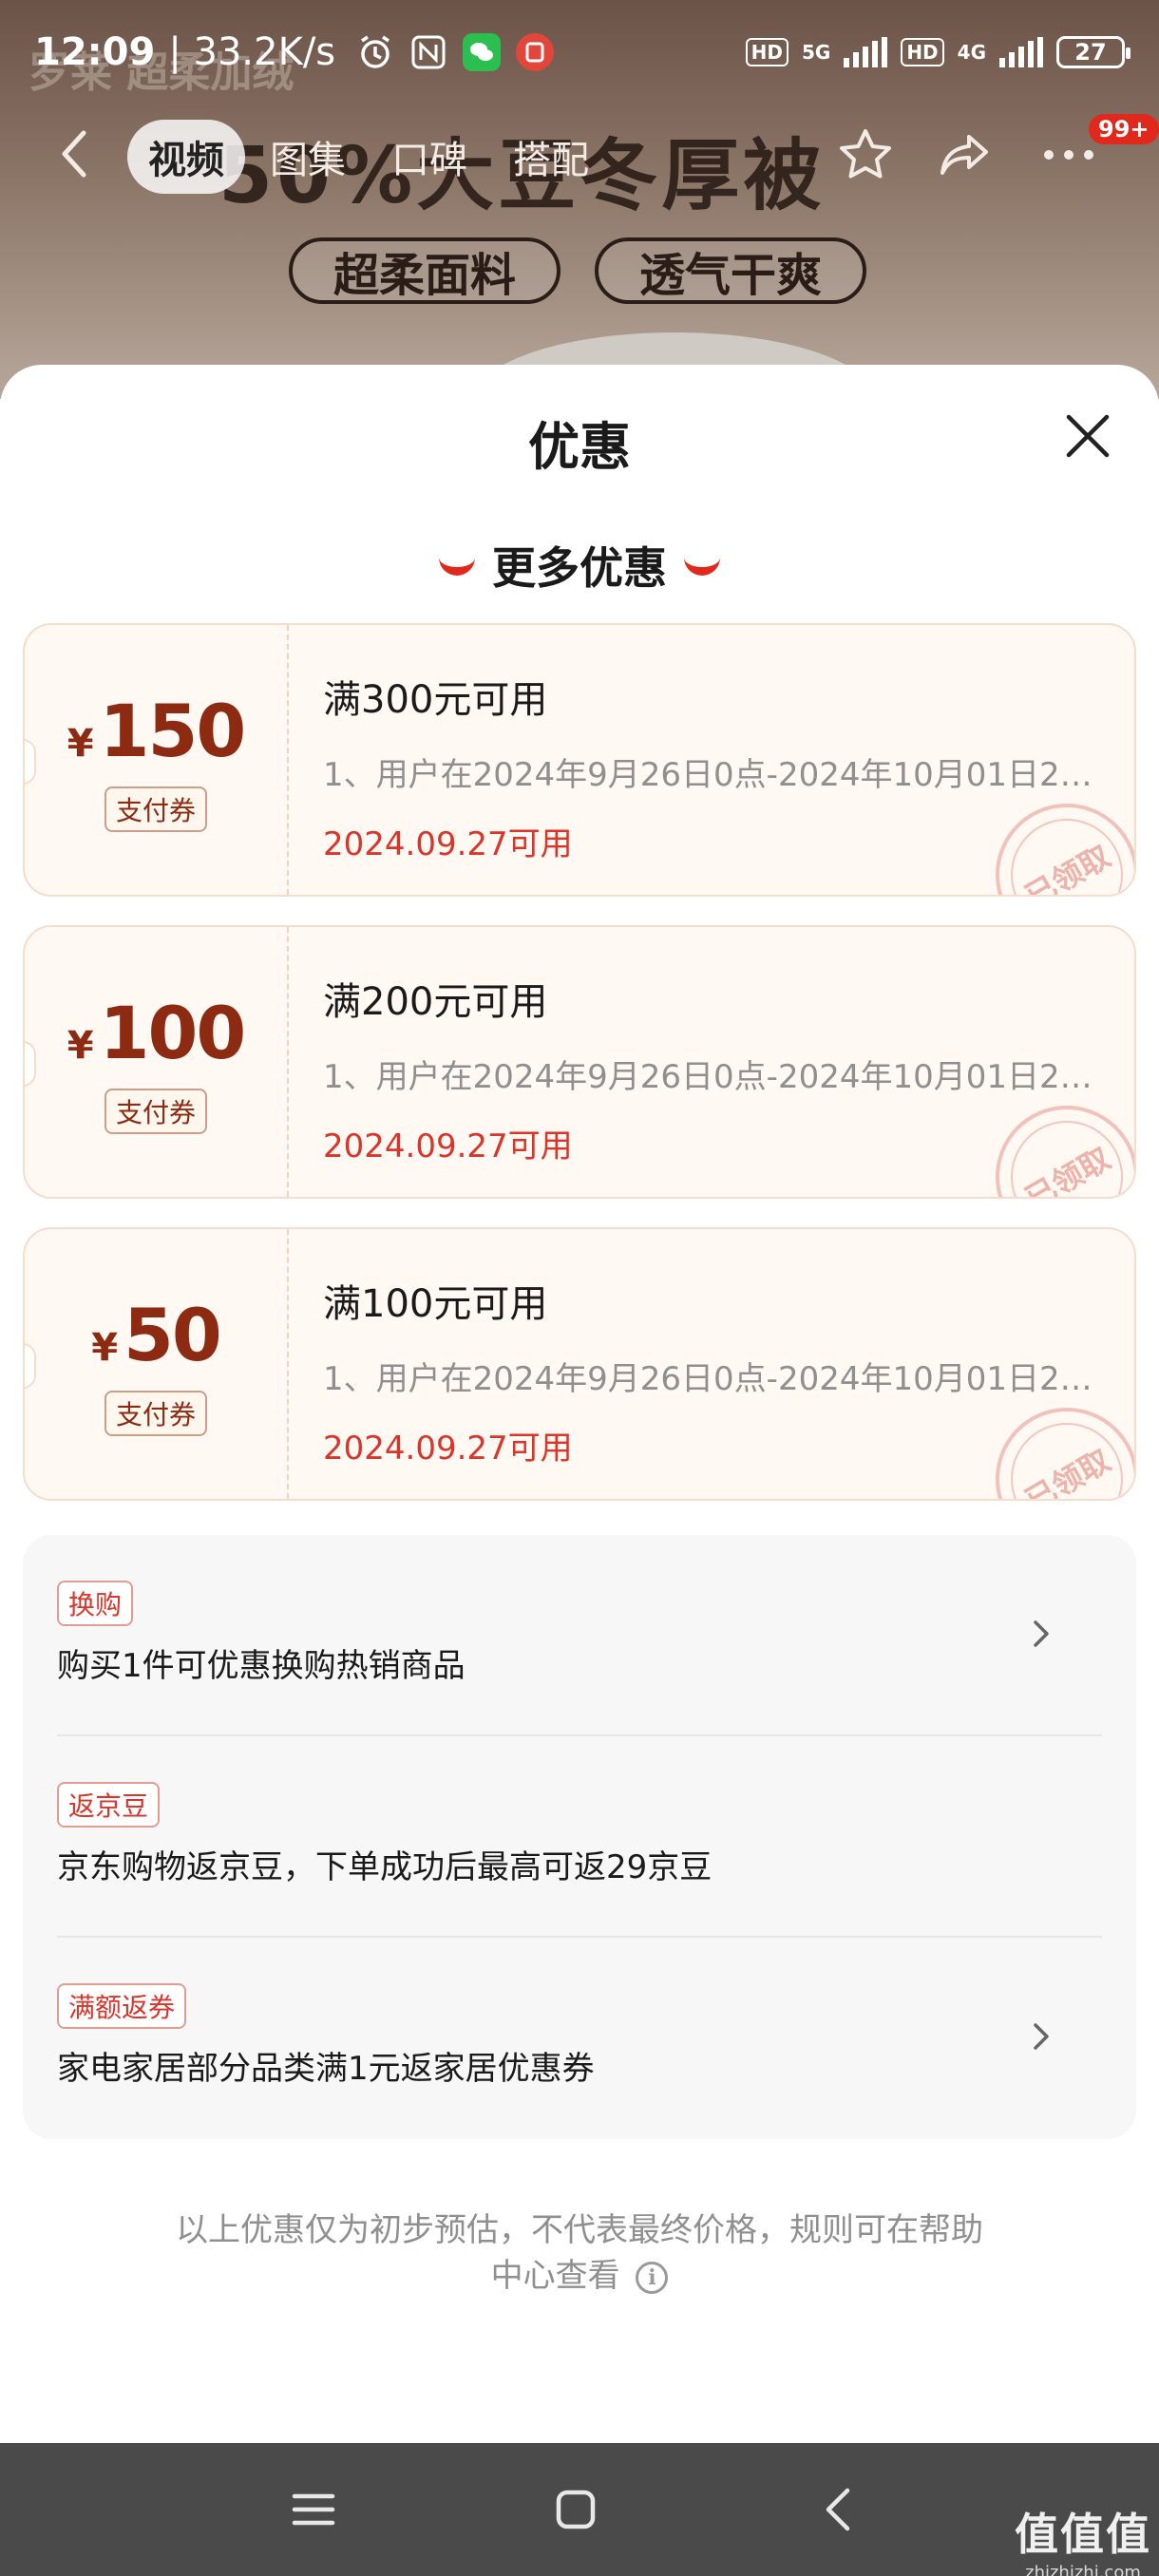  What do you see at coordinates (816, 52) in the screenshot?
I see `network-5g-label: 5G` at bounding box center [816, 52].